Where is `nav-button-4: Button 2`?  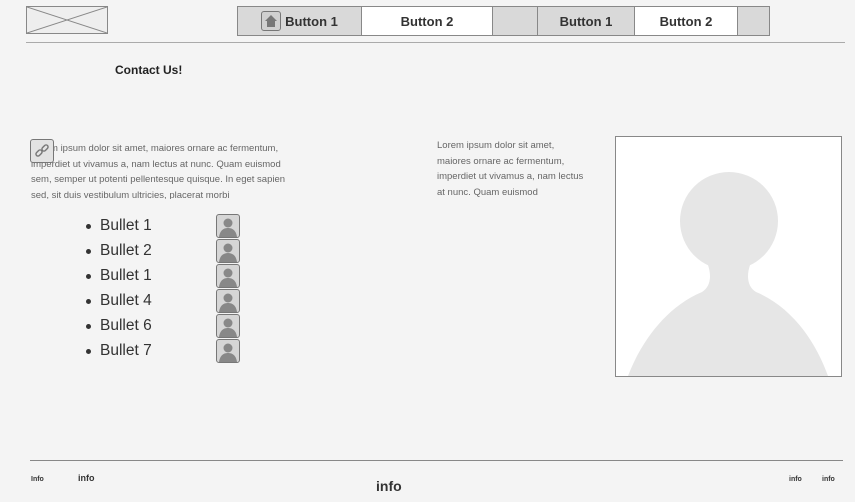 nav-button-4: Button 2 is located at coordinates (686, 21).